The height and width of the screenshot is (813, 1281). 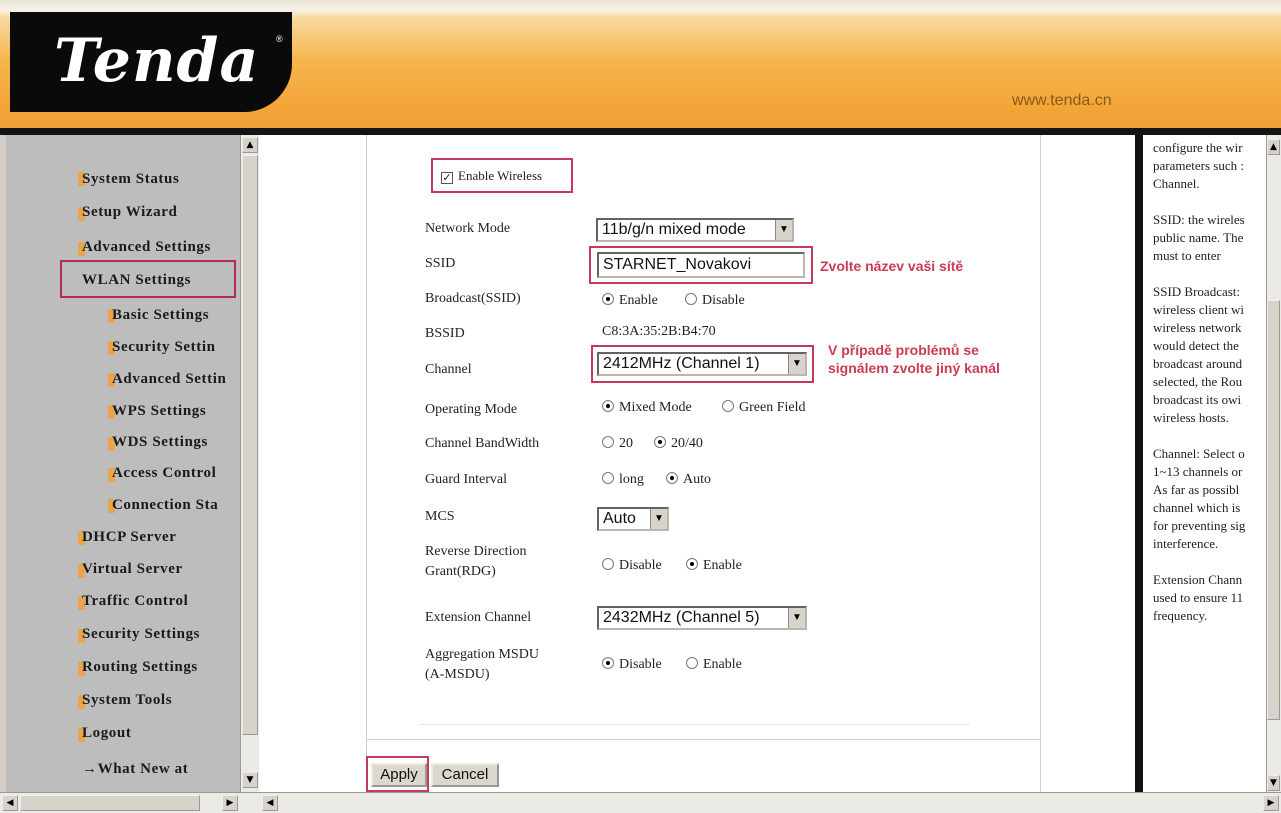 I want to click on nav-system-tools: System Tools, so click(x=127, y=700).